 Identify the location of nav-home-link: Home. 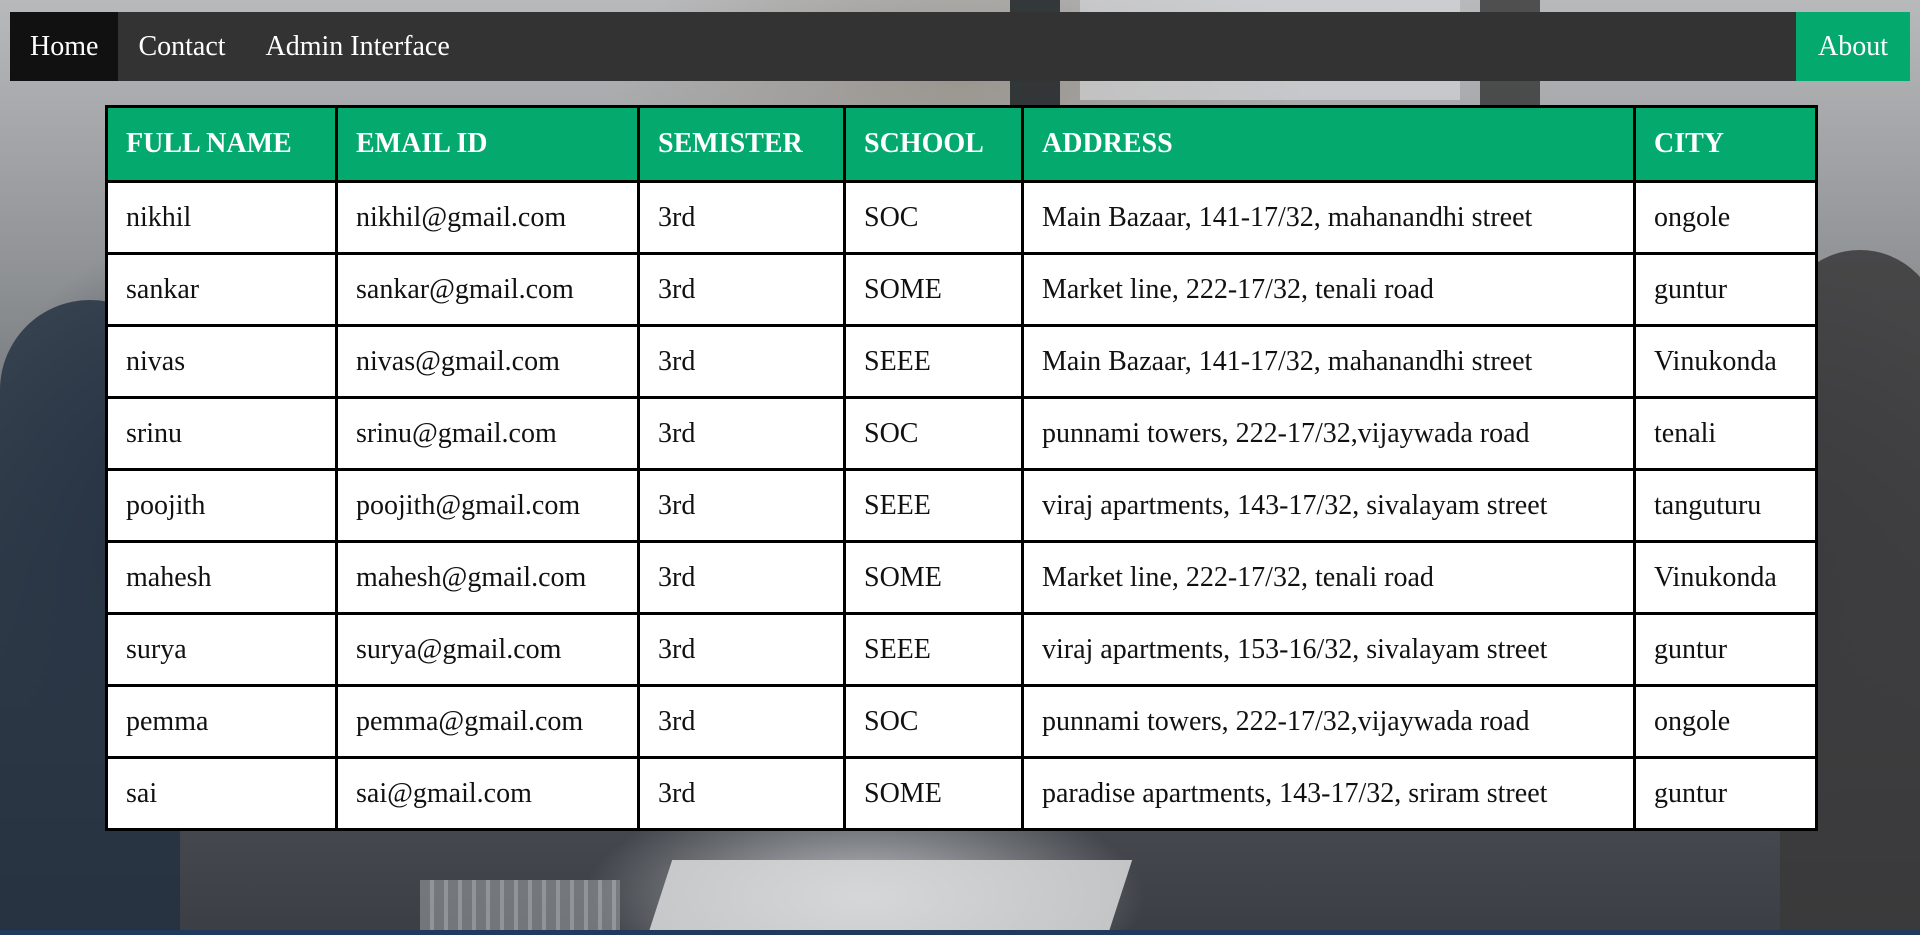
(64, 46).